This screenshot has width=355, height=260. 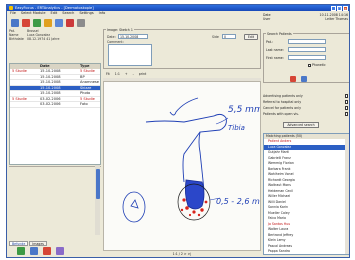 I want to click on zoom-out-button: -, so click(x=133, y=74).